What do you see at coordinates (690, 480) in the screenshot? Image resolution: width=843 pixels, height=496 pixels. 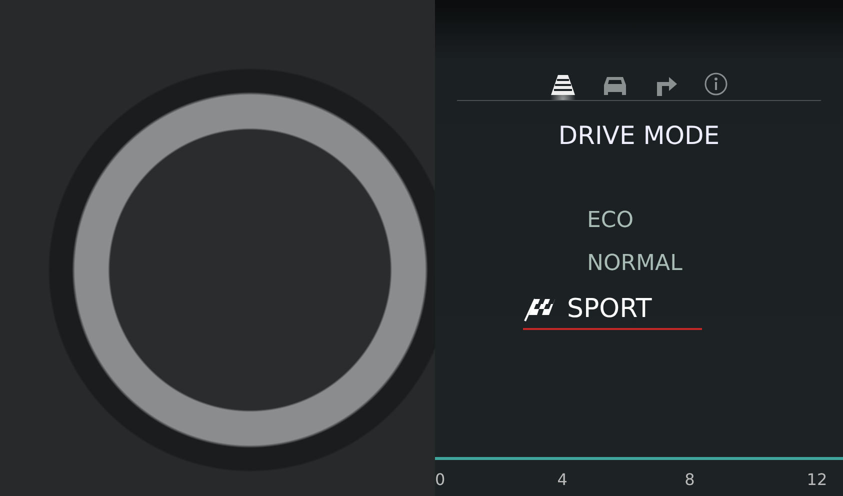 I see `scale-label: 8` at bounding box center [690, 480].